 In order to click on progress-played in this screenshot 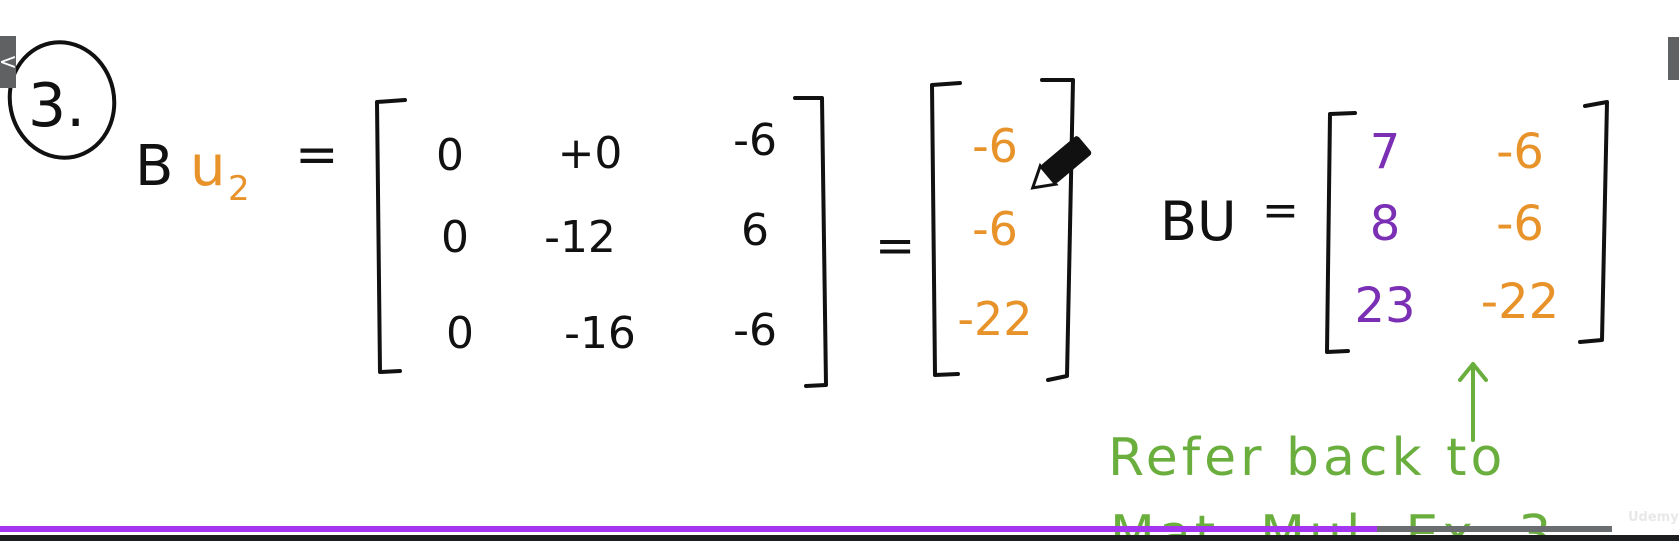, I will do `click(688, 529)`.